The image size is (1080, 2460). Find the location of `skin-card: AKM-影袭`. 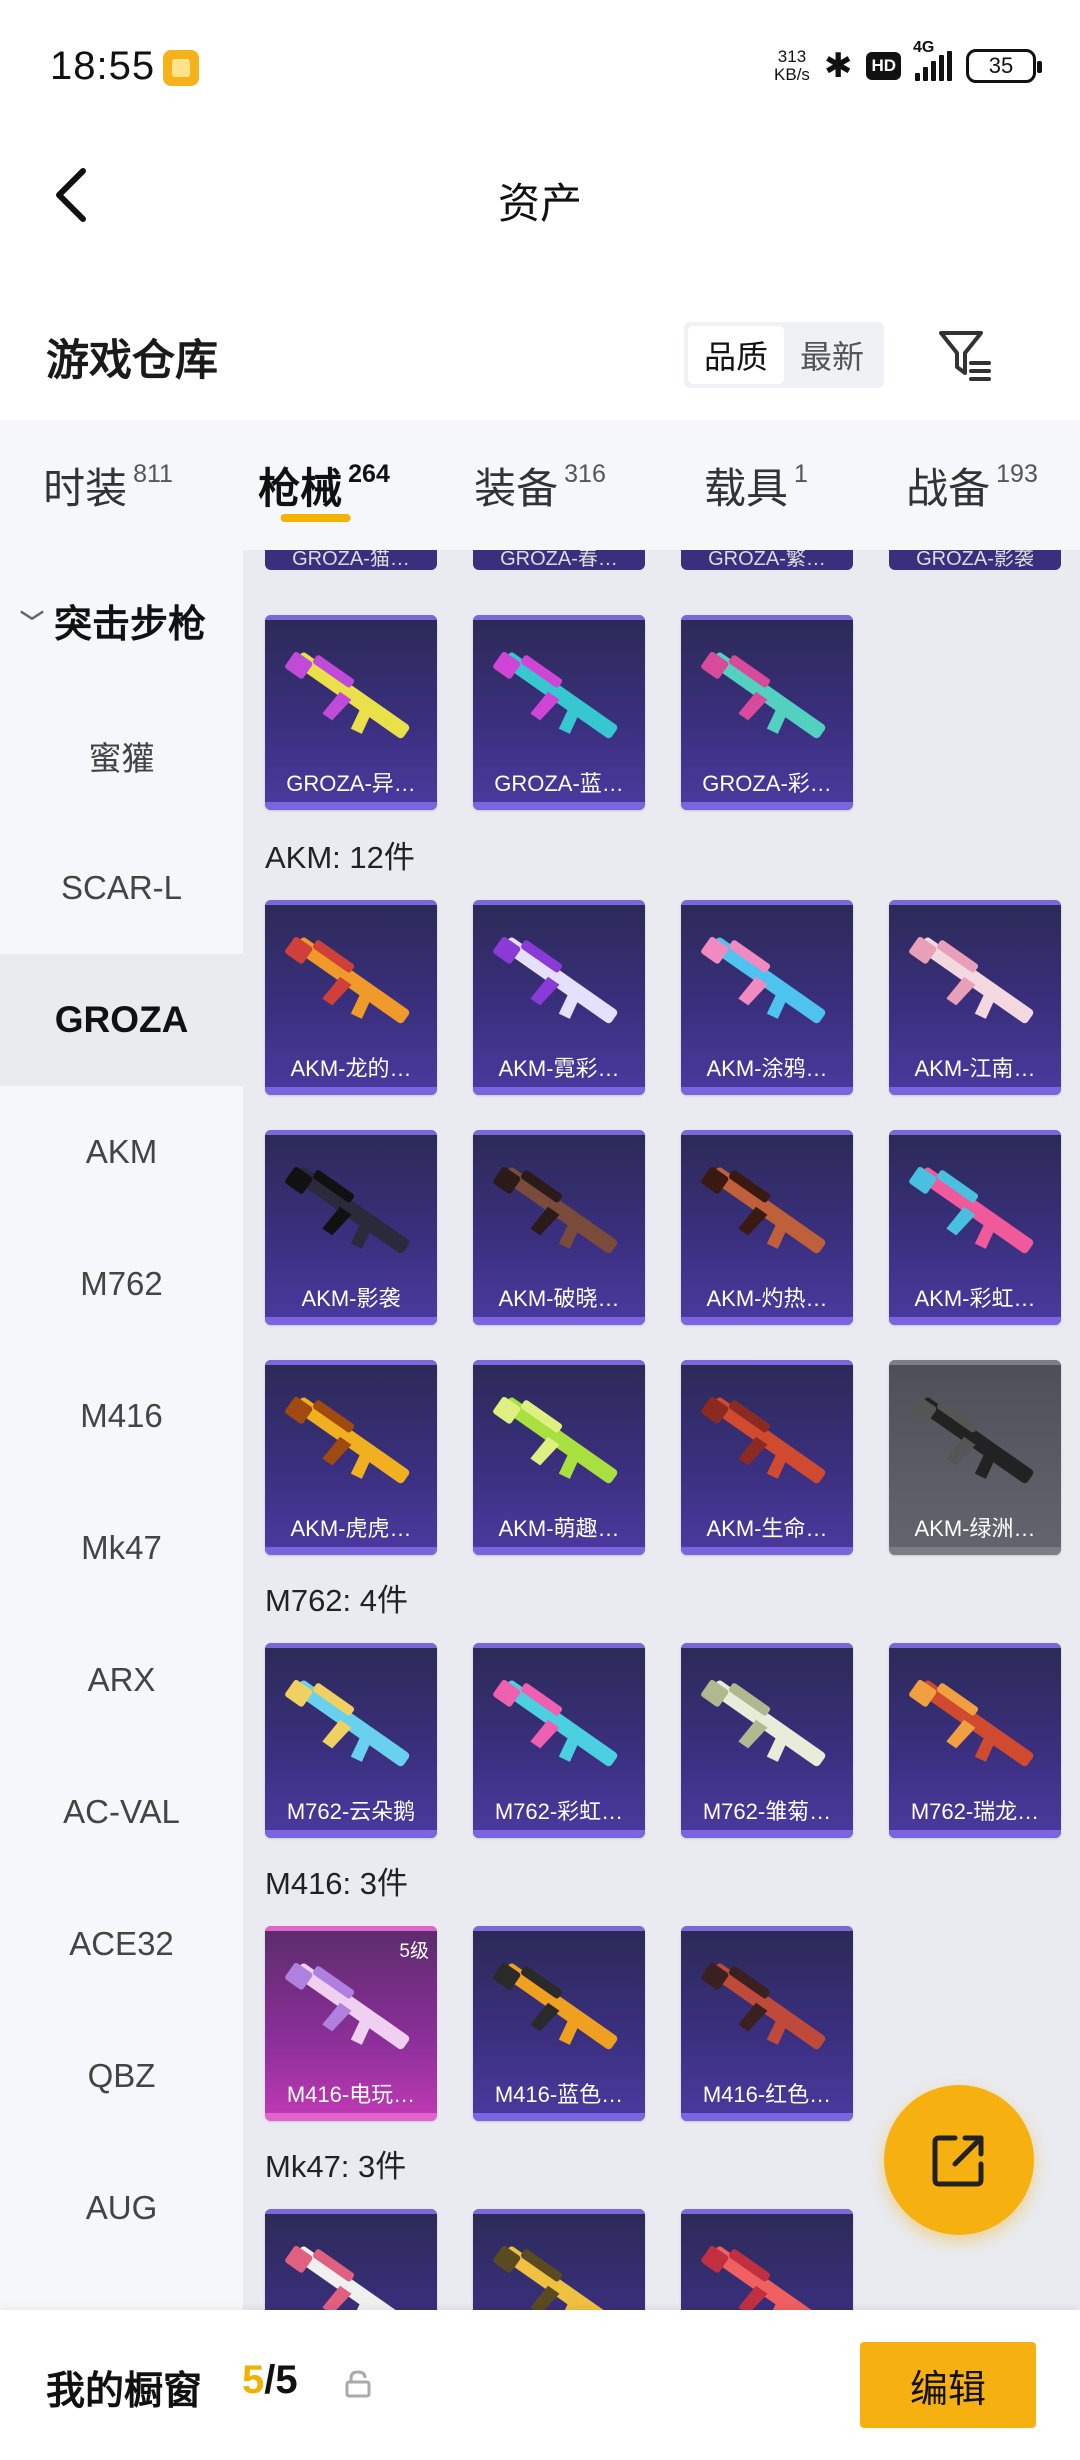

skin-card: AKM-影袭 is located at coordinates (351, 1227).